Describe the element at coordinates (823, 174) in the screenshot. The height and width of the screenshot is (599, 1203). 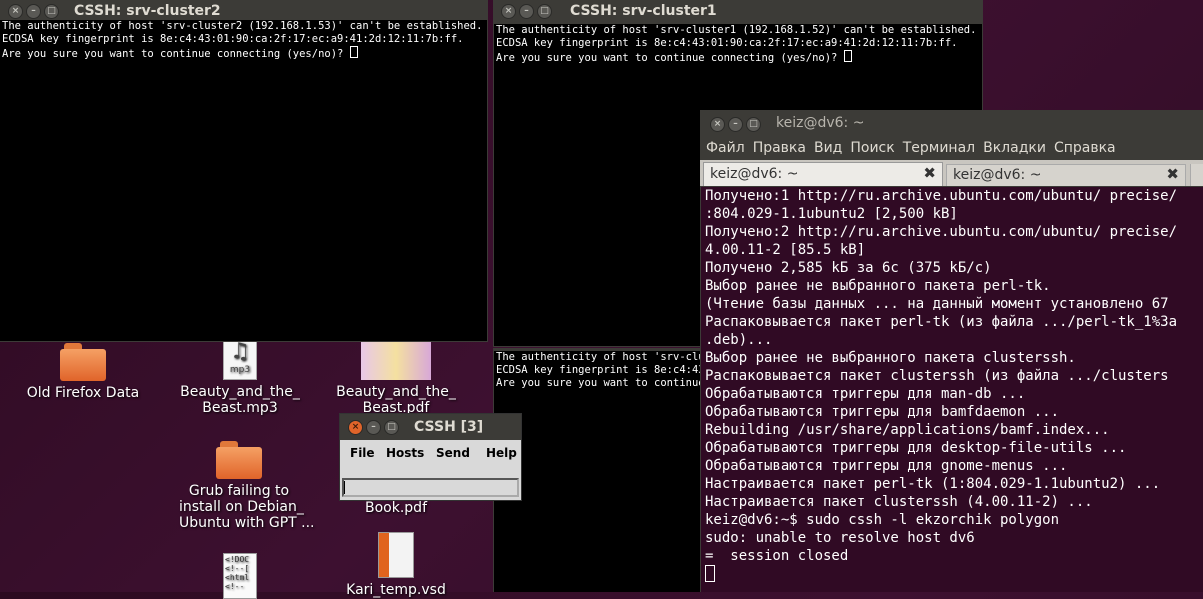
I see `tab-1: keiz@dv6: ~ ✖` at that location.